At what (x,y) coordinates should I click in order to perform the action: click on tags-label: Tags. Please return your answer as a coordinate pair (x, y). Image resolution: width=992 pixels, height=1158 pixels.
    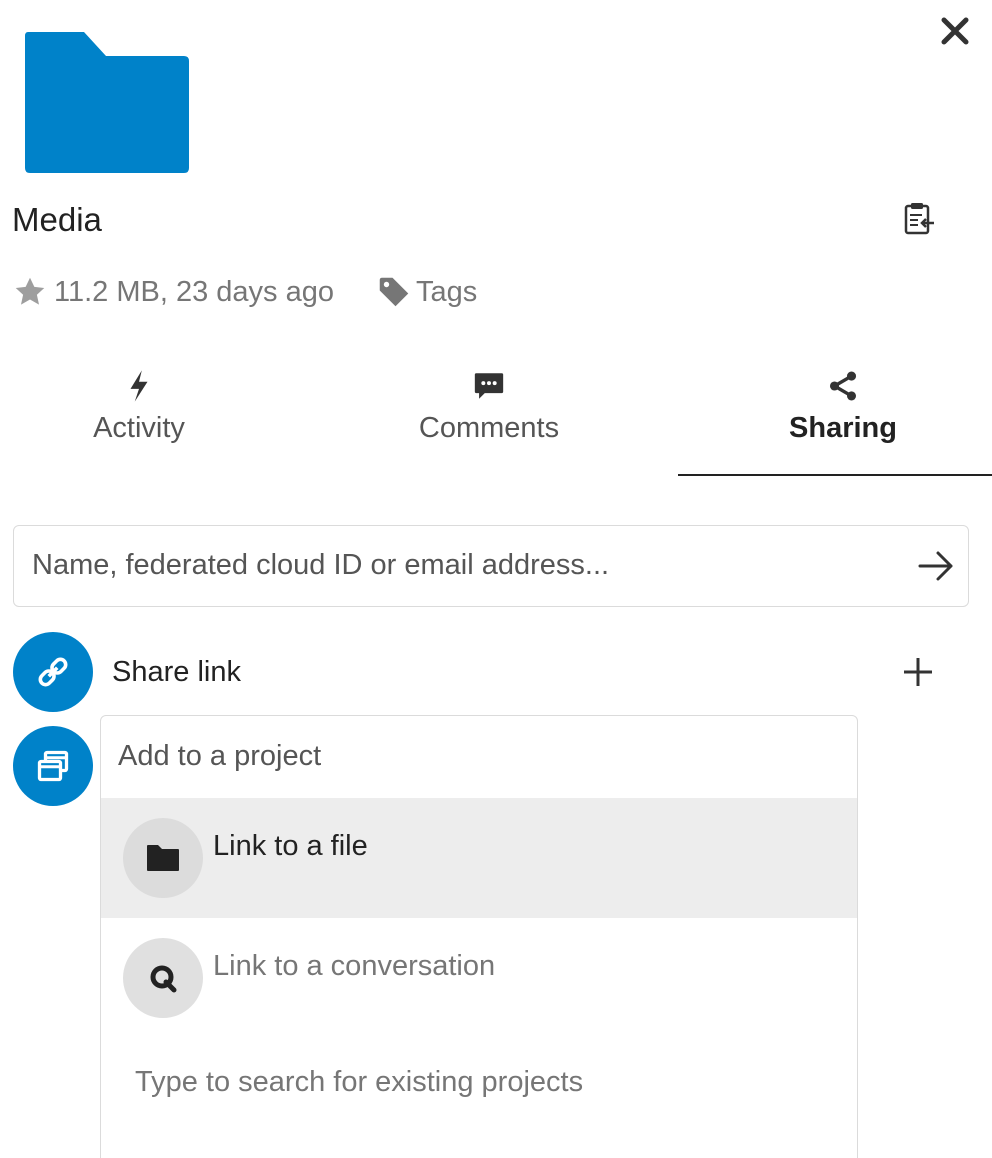
    Looking at the image, I should click on (446, 291).